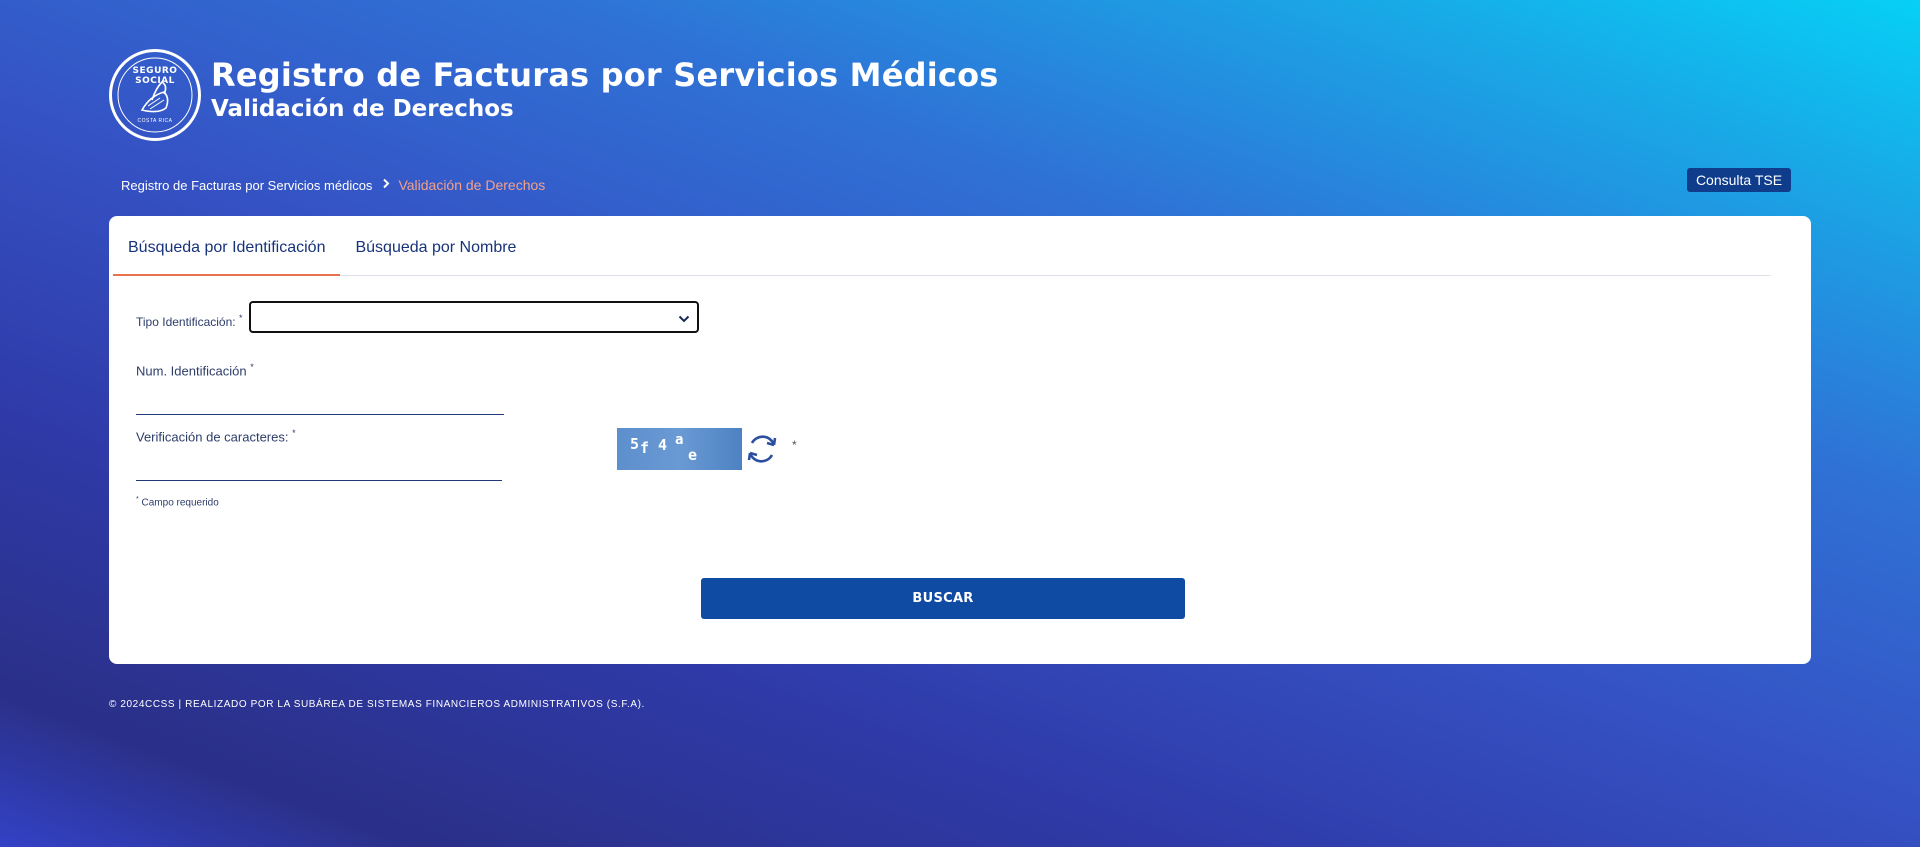 The height and width of the screenshot is (847, 1920). Describe the element at coordinates (684, 320) in the screenshot. I see `chevron-down-icon` at that location.